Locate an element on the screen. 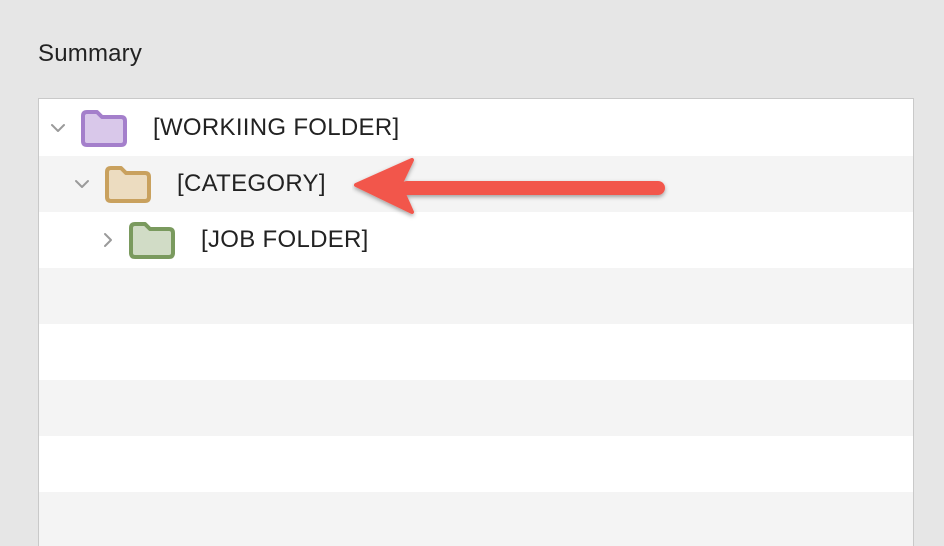 This screenshot has height=546, width=944. summary-title: Summary is located at coordinates (90, 53).